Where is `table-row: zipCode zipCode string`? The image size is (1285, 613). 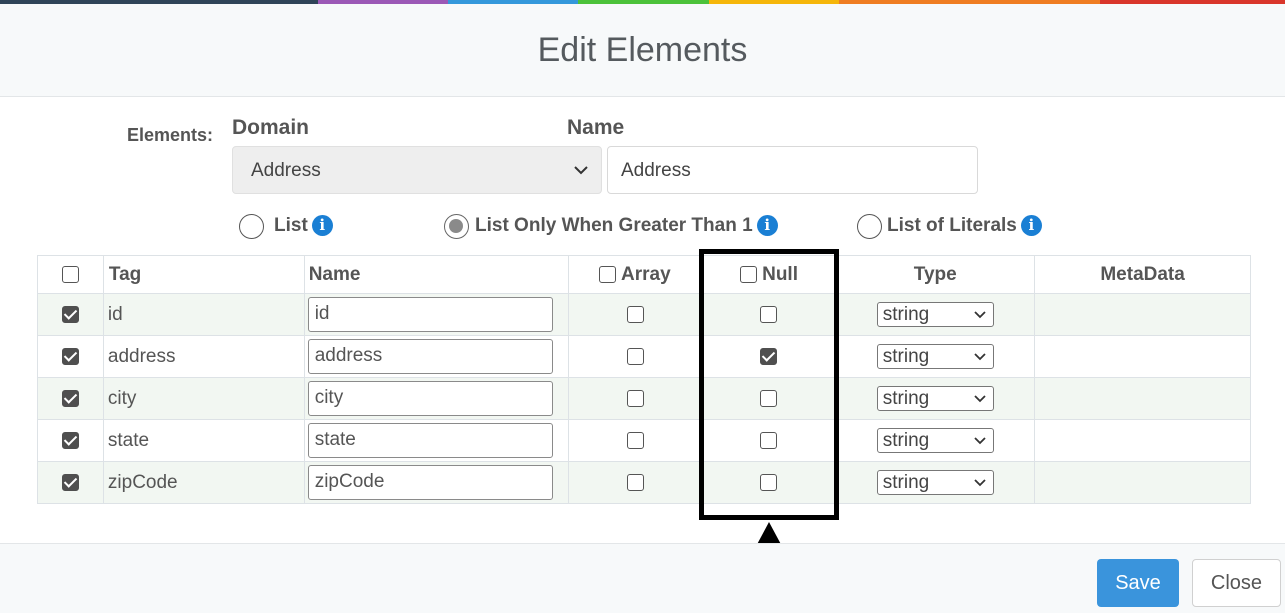 table-row: zipCode zipCode string is located at coordinates (644, 482).